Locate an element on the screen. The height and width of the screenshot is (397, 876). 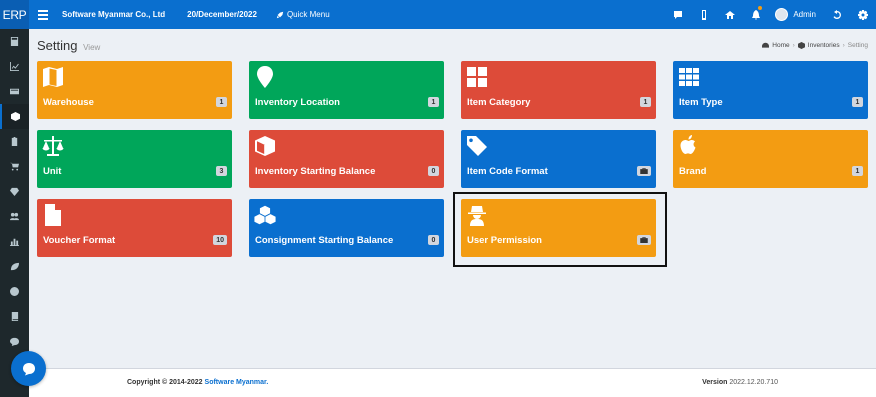
calculator-icon is located at coordinates (14, 41).